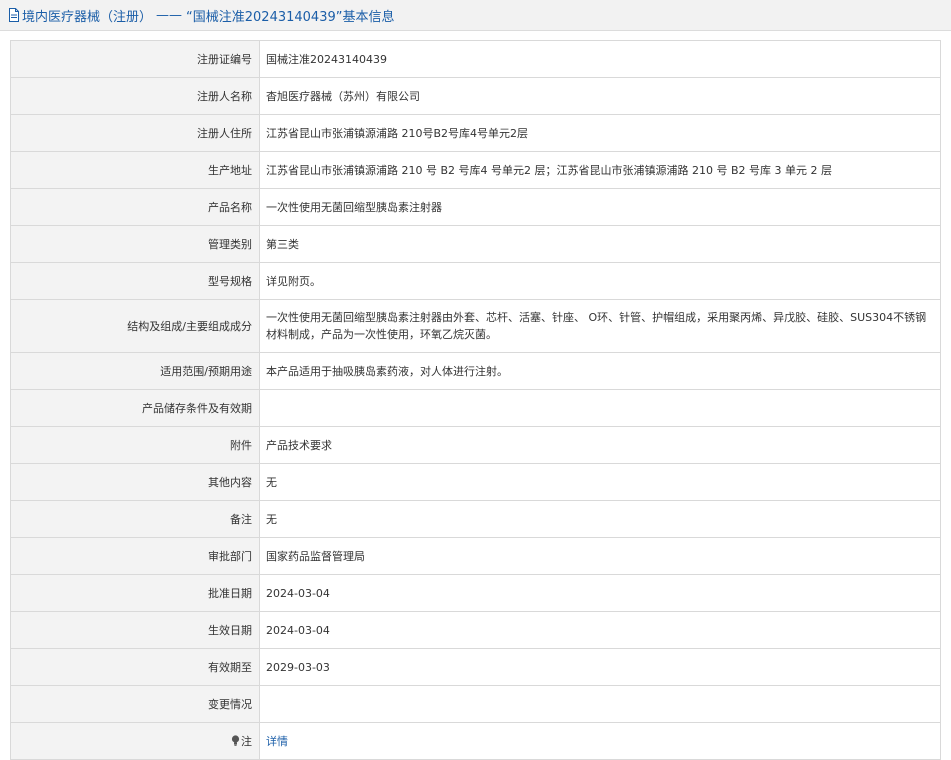 This screenshot has width=951, height=760. I want to click on lightbulb-icon, so click(235, 742).